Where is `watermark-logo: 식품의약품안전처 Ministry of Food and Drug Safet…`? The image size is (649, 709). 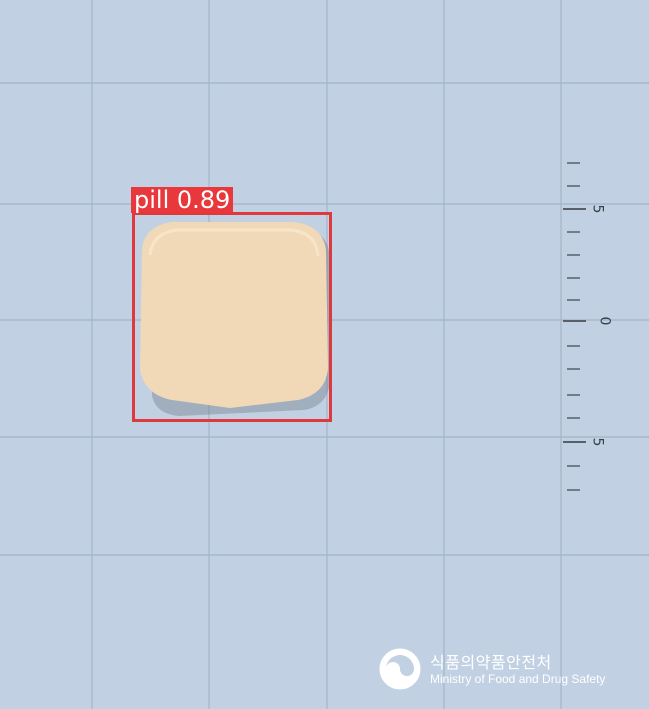
watermark-logo: 식품의약품안전처 Ministry of Food and Drug Safet… is located at coordinates (498, 670).